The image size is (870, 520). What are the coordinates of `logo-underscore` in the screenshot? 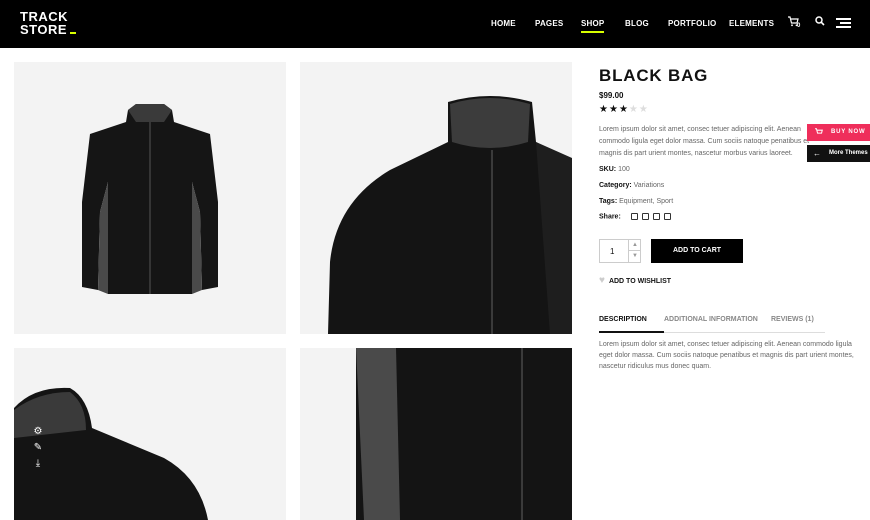 It's located at (73, 33).